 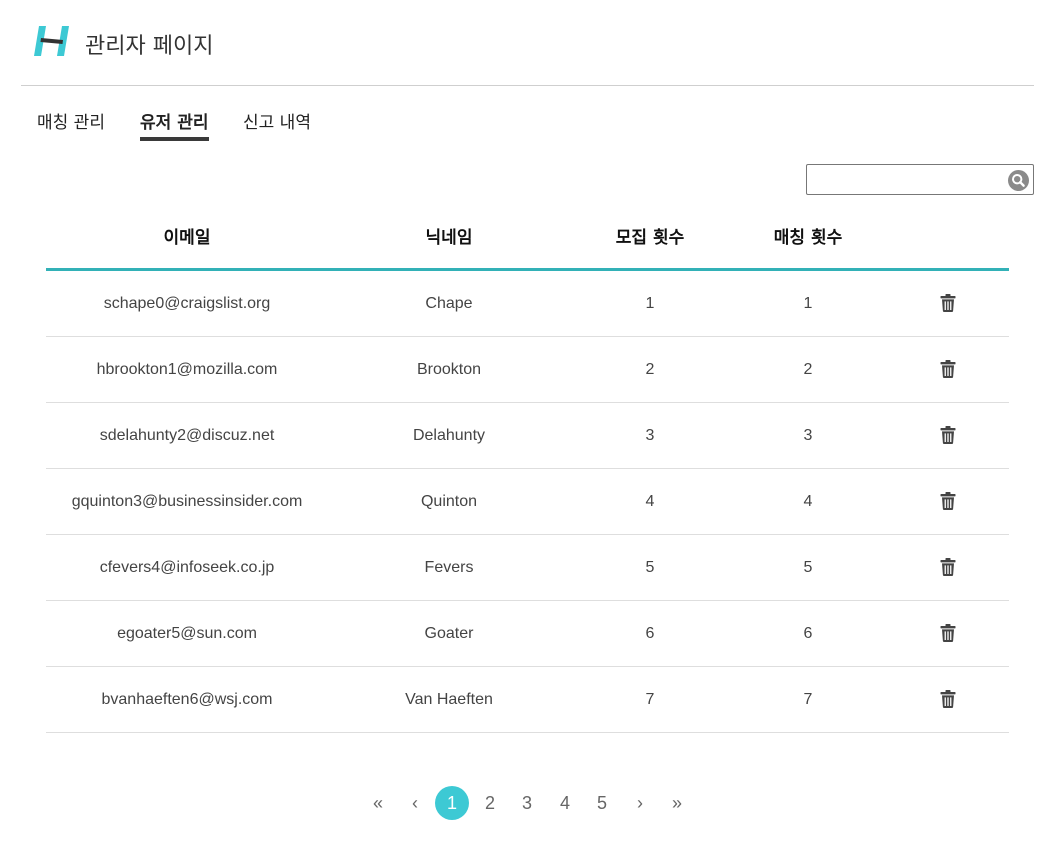 What do you see at coordinates (808, 435) in the screenshot?
I see `cell-match-count: 3` at bounding box center [808, 435].